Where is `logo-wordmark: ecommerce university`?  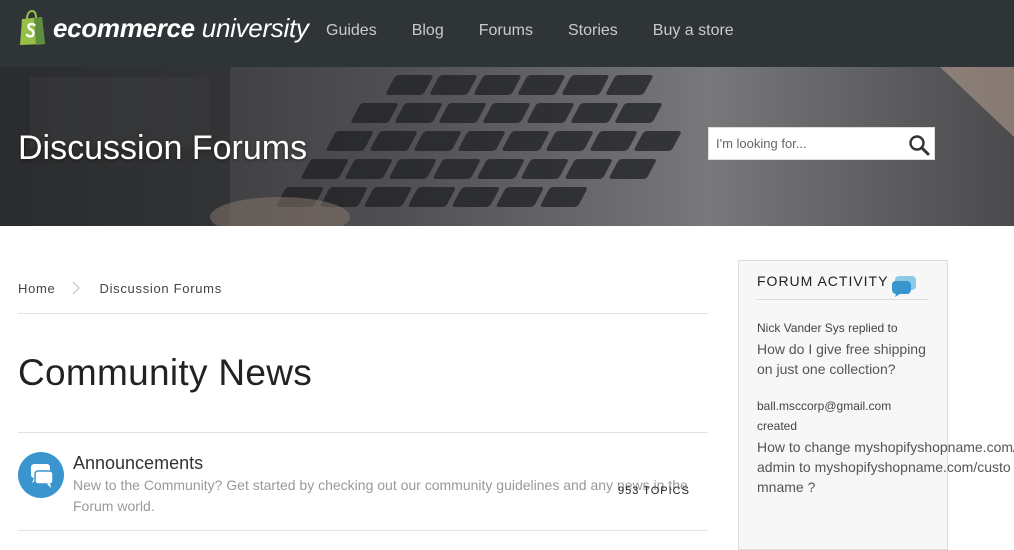
logo-wordmark: ecommerce university is located at coordinates (181, 28).